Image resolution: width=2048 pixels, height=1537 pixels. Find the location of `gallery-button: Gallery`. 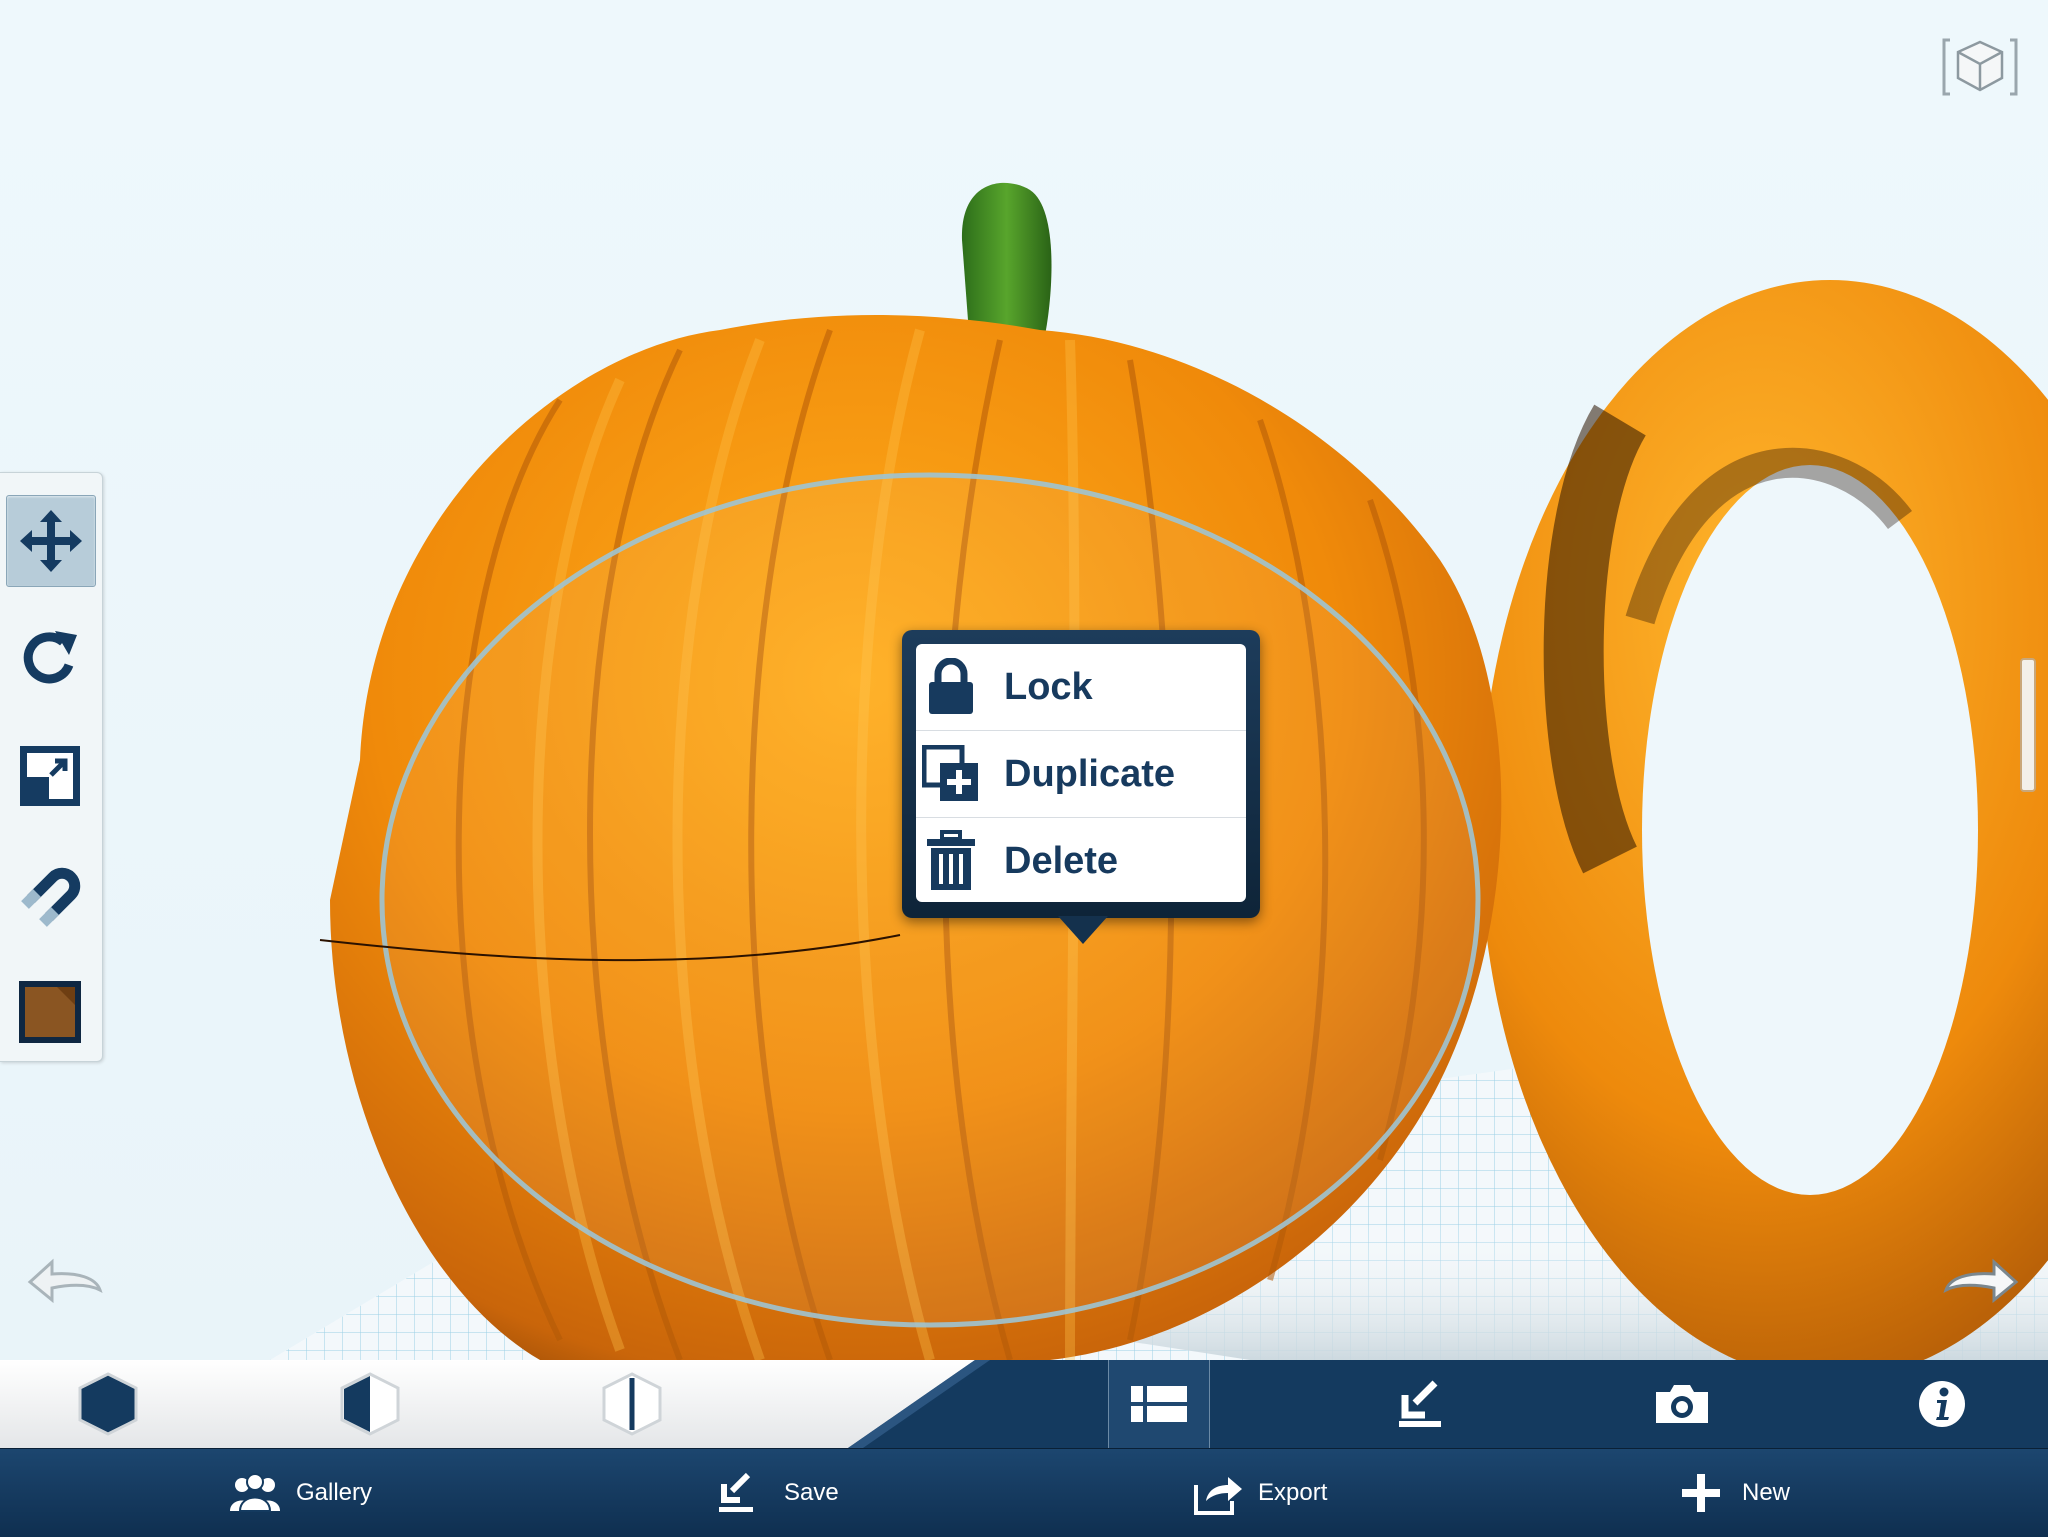

gallery-button: Gallery is located at coordinates (300, 1493).